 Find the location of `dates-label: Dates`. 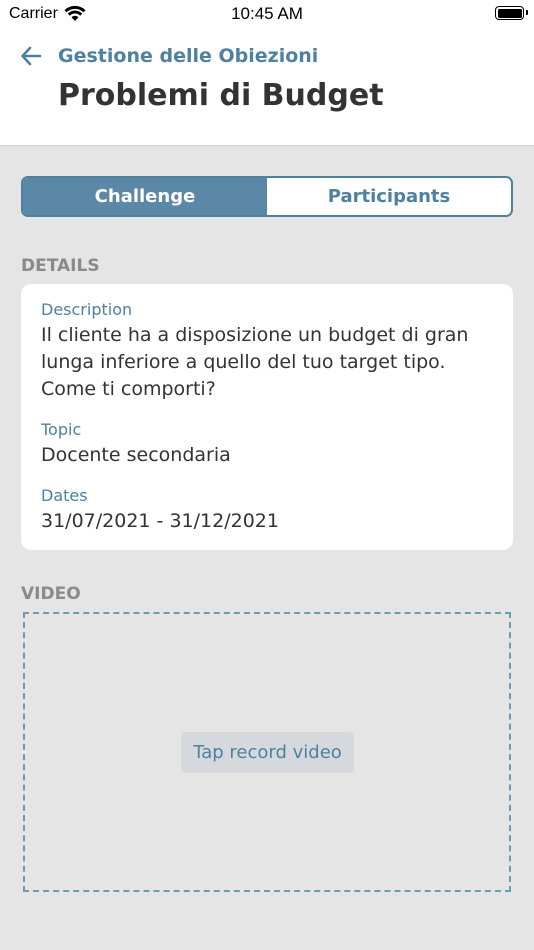

dates-label: Dates is located at coordinates (64, 495).